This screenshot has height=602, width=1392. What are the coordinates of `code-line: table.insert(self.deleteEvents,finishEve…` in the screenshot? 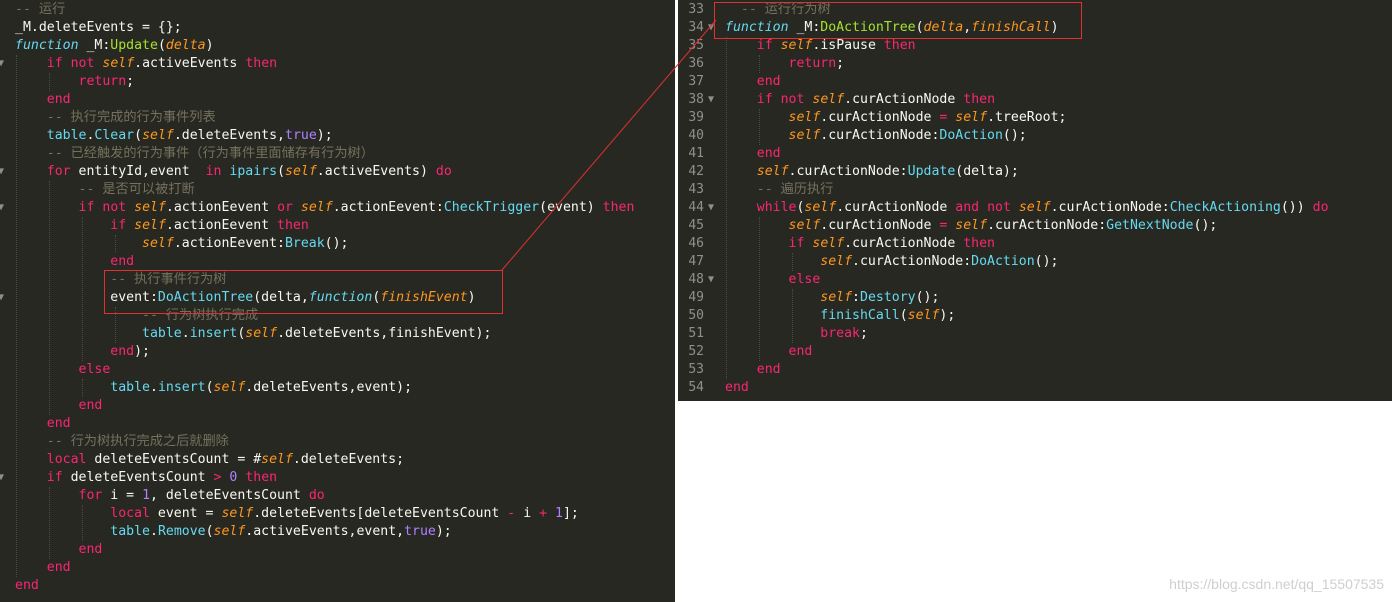 It's located at (253, 334).